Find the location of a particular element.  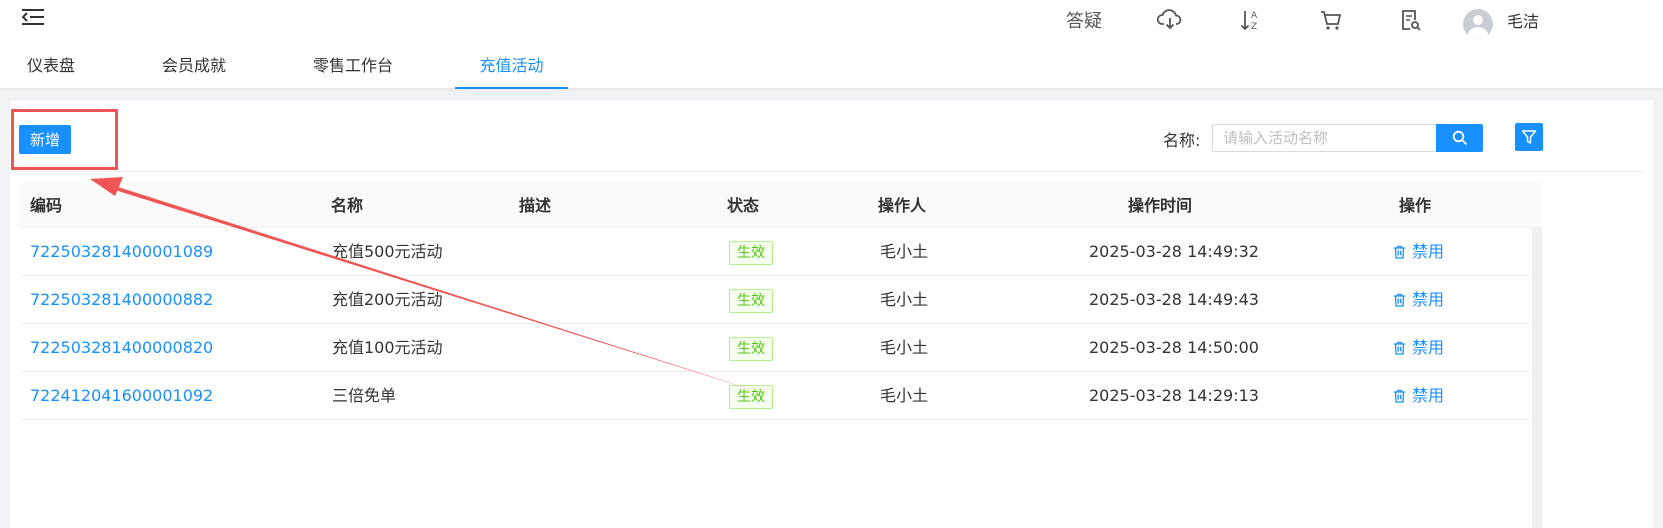

menu-collapse-icon is located at coordinates (33, 17).